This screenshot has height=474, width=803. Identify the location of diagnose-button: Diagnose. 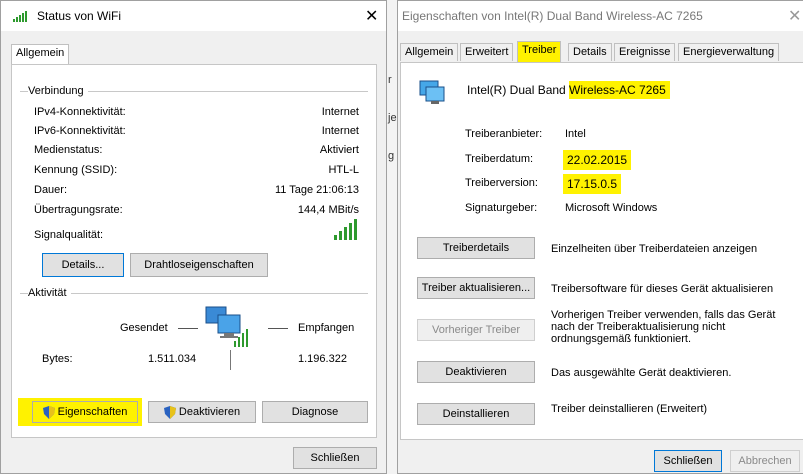
(315, 412).